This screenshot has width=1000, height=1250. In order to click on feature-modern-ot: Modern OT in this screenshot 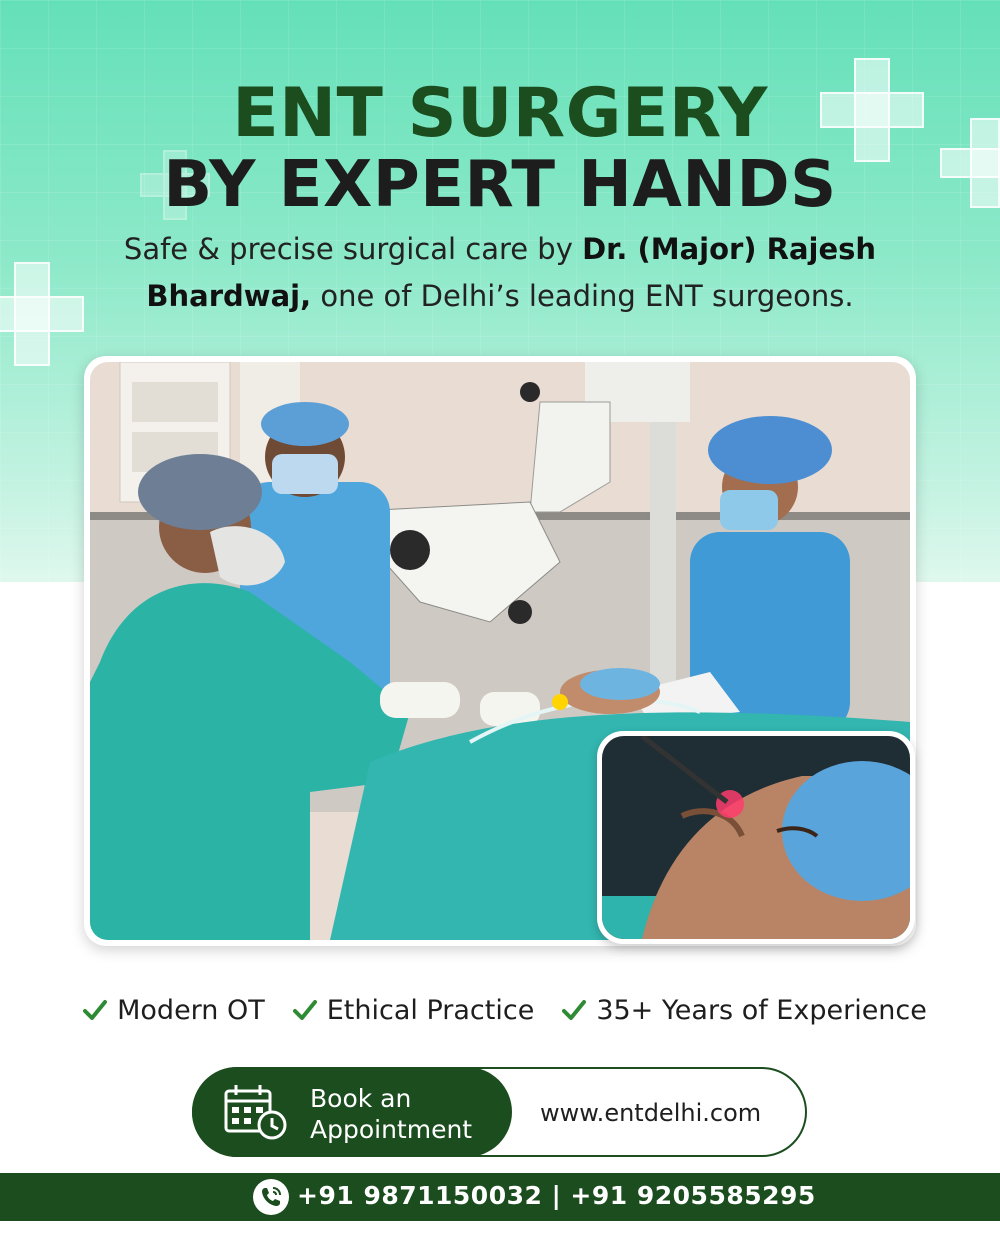, I will do `click(174, 1010)`.